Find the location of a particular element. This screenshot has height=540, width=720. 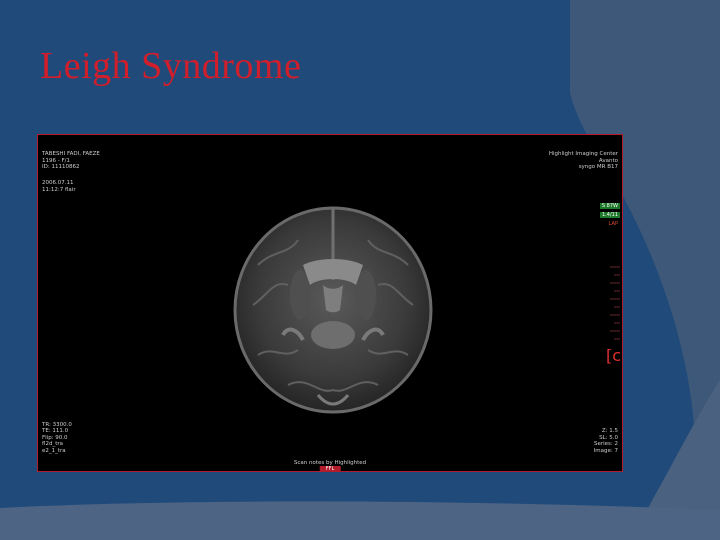

study-date: 2006.07.11 11:12:7 flair is located at coordinates (59, 186).